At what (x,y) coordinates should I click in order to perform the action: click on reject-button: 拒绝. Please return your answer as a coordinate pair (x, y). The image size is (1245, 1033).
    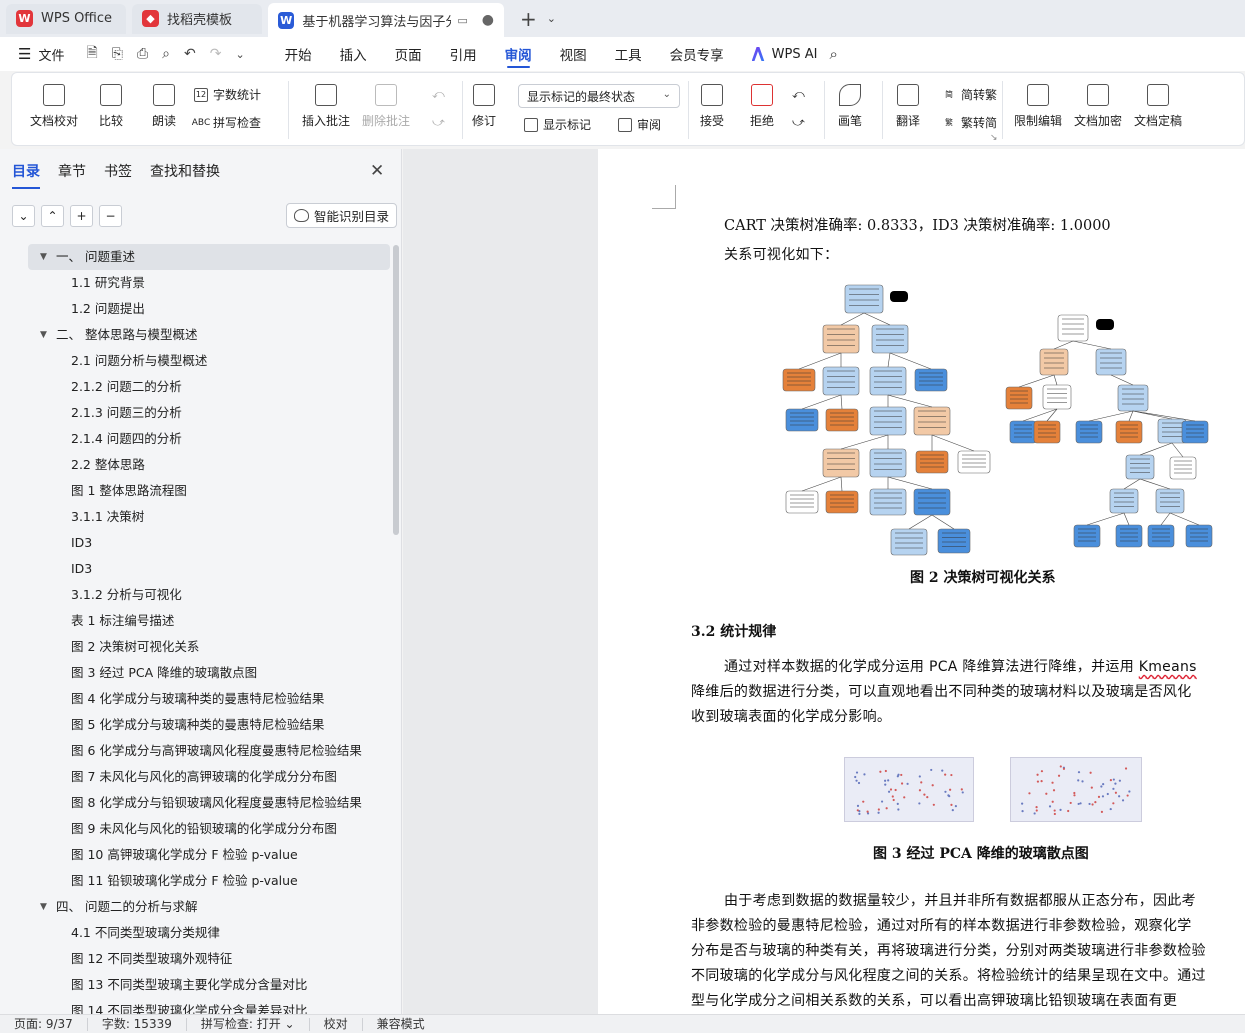
    Looking at the image, I should click on (762, 106).